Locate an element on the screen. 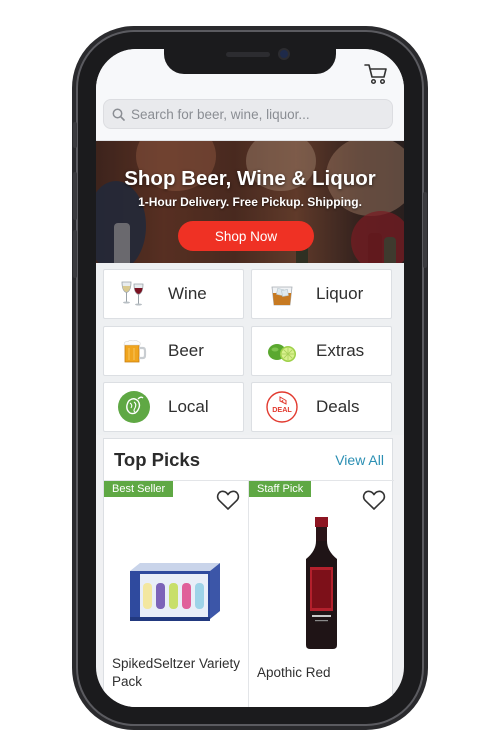  staff-pick-badge: Staff Pick is located at coordinates (280, 489).